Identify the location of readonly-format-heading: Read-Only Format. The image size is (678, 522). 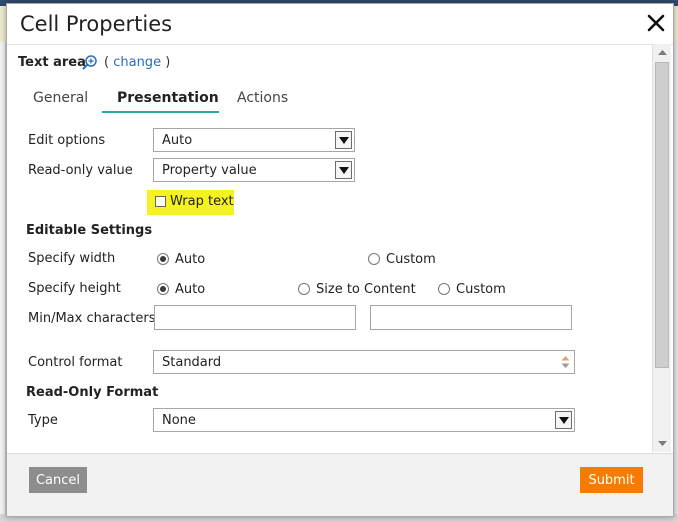
(92, 392).